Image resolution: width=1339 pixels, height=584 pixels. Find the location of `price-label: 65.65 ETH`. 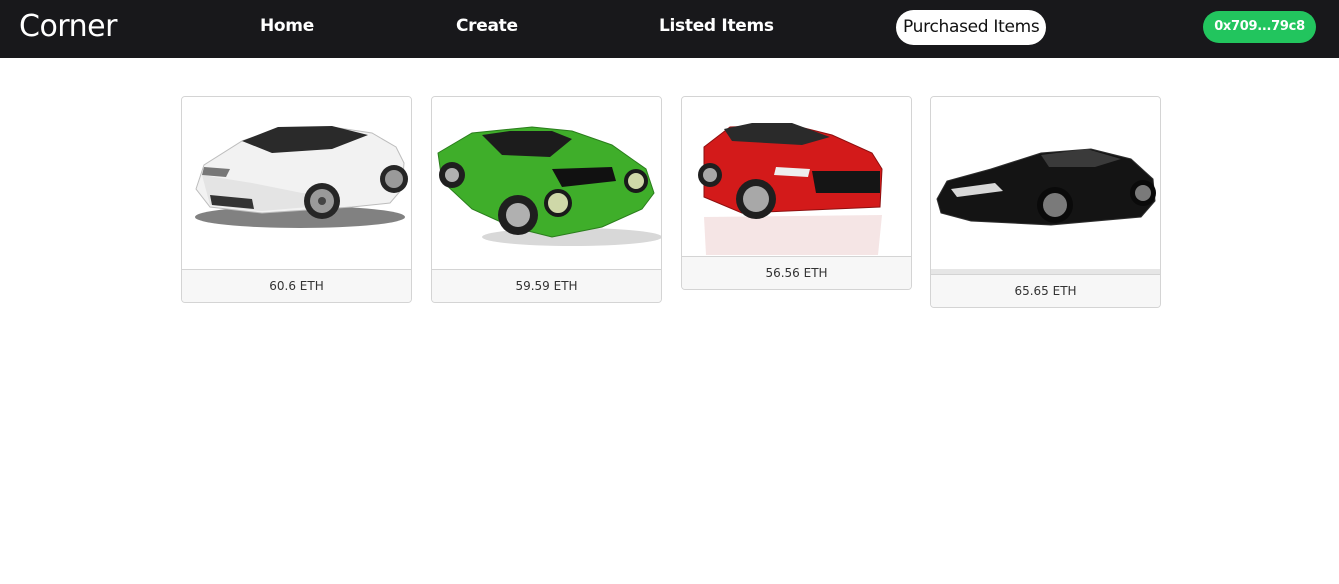

price-label: 65.65 ETH is located at coordinates (1045, 290).